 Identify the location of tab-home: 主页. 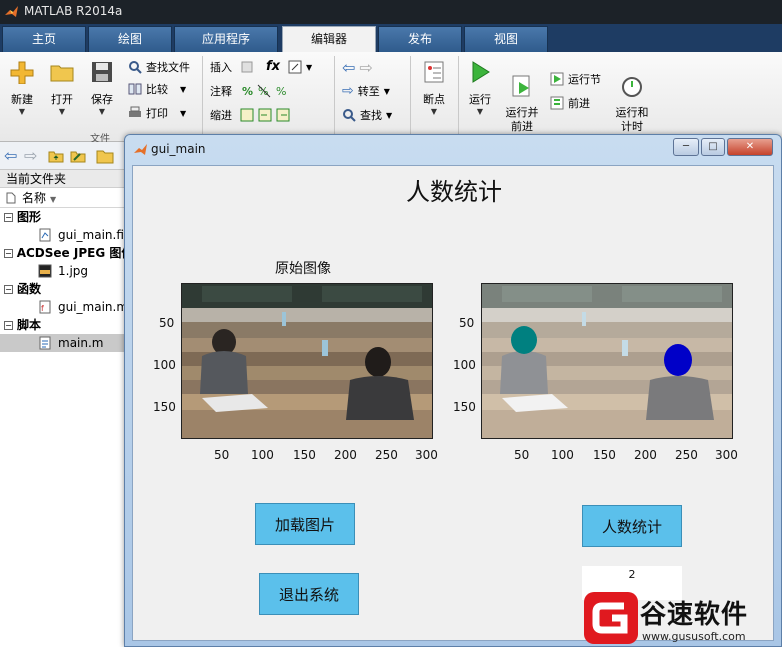
(44, 39).